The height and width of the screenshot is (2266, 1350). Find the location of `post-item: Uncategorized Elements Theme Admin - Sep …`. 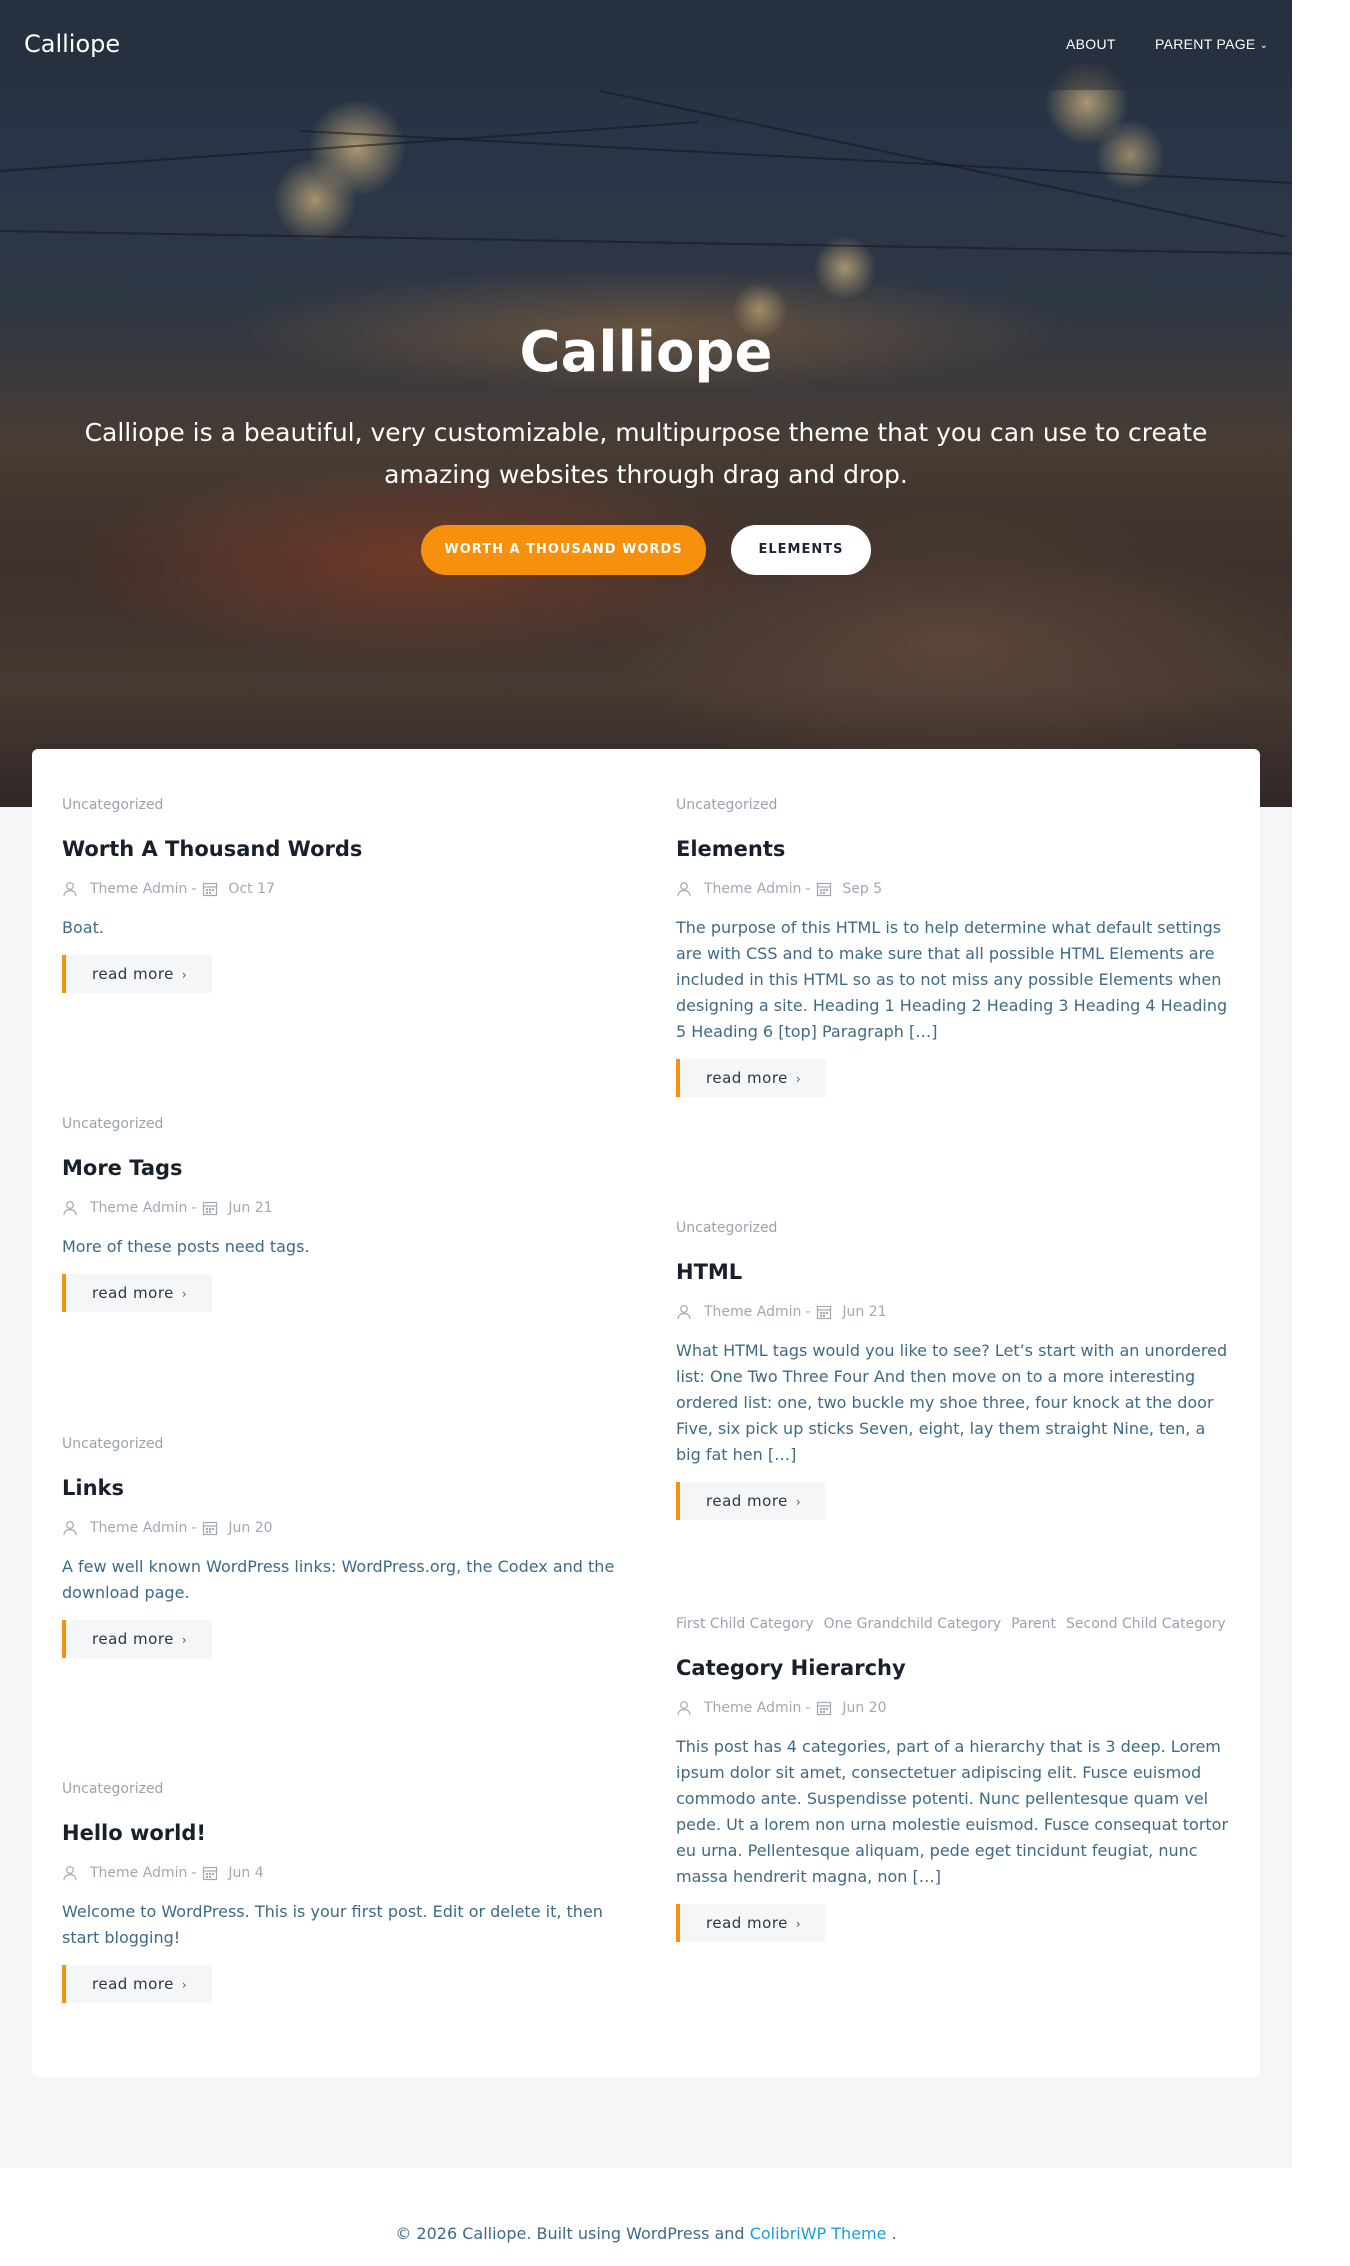

post-item: Uncategorized Elements Theme Admin - Sep … is located at coordinates (953, 947).